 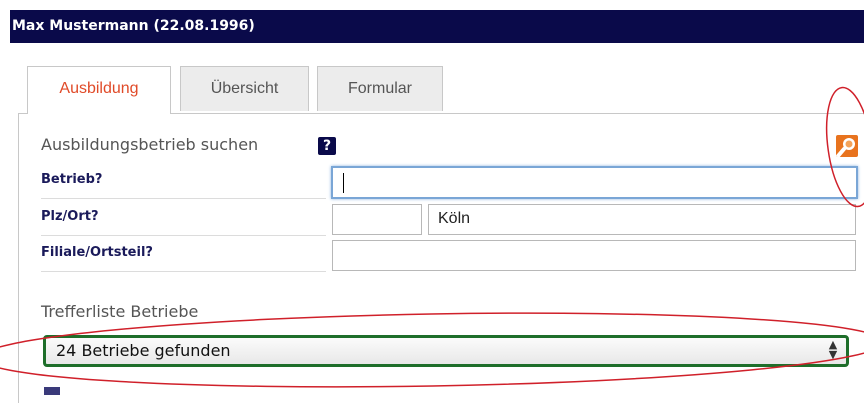 I want to click on help-icon: ?, so click(x=327, y=146).